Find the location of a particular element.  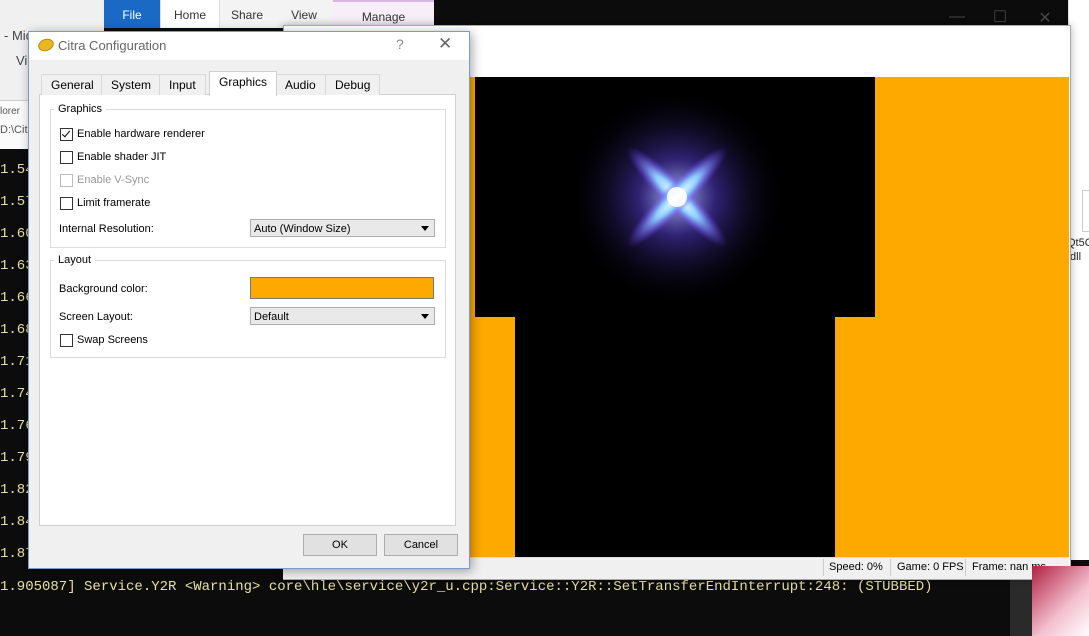

tab-debug: Debug is located at coordinates (353, 84).